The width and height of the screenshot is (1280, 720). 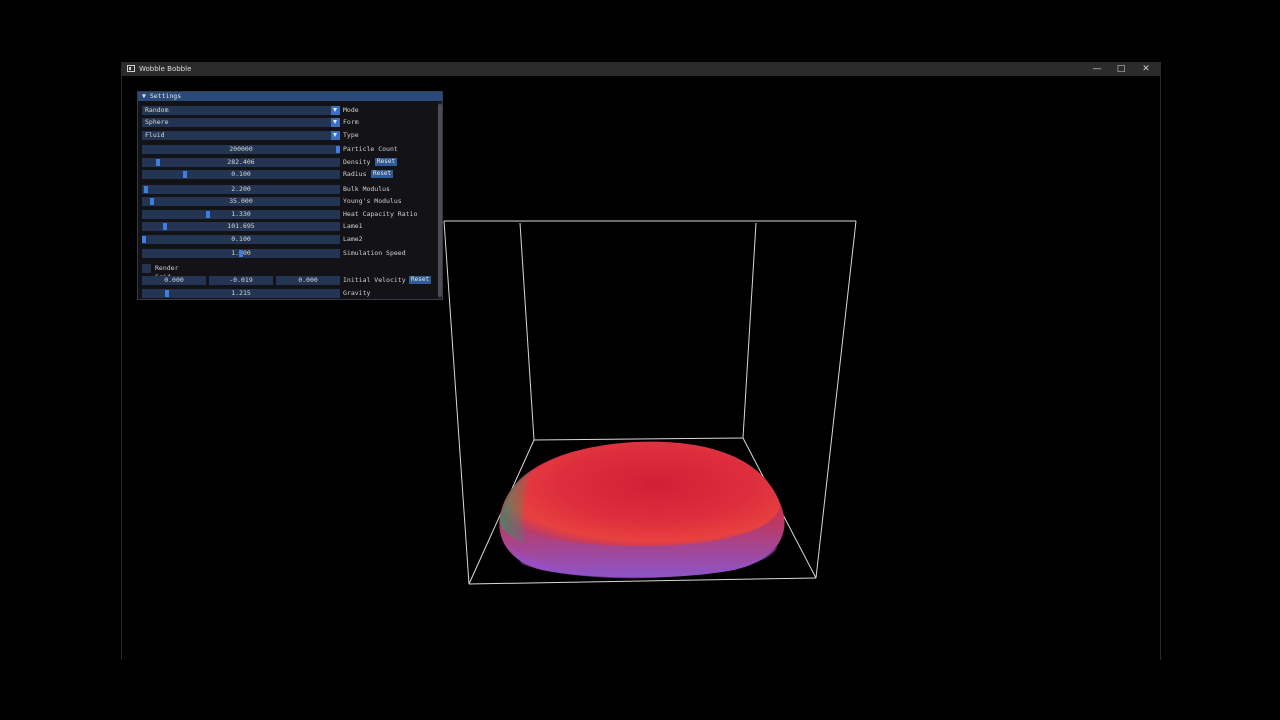 What do you see at coordinates (1146, 69) in the screenshot?
I see `close-icon: ✕` at bounding box center [1146, 69].